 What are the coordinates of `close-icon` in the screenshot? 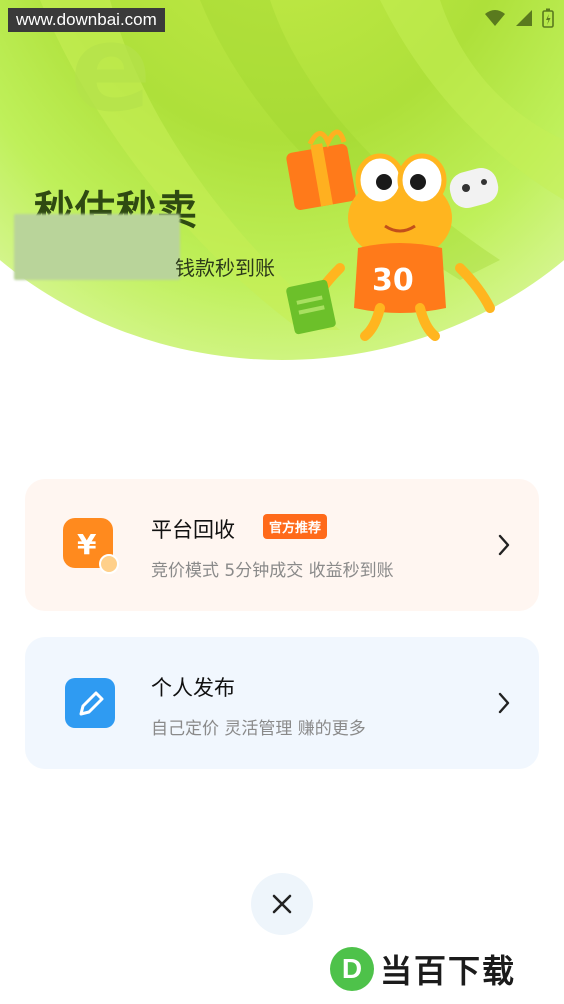 It's located at (282, 904).